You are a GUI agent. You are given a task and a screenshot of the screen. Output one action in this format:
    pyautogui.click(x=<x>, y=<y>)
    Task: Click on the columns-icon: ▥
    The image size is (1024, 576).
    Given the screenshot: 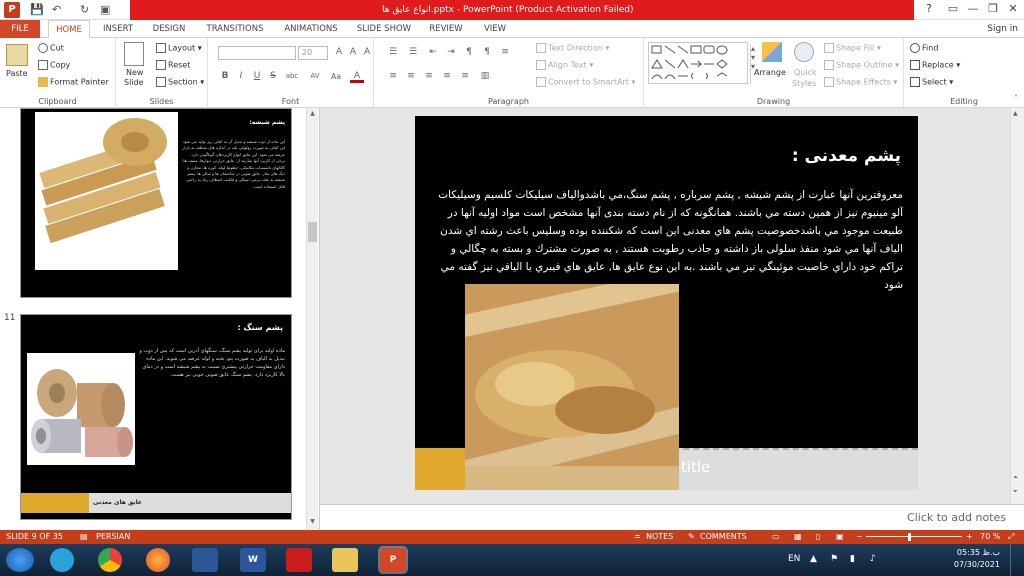 What is the action you would take?
    pyautogui.click(x=485, y=76)
    